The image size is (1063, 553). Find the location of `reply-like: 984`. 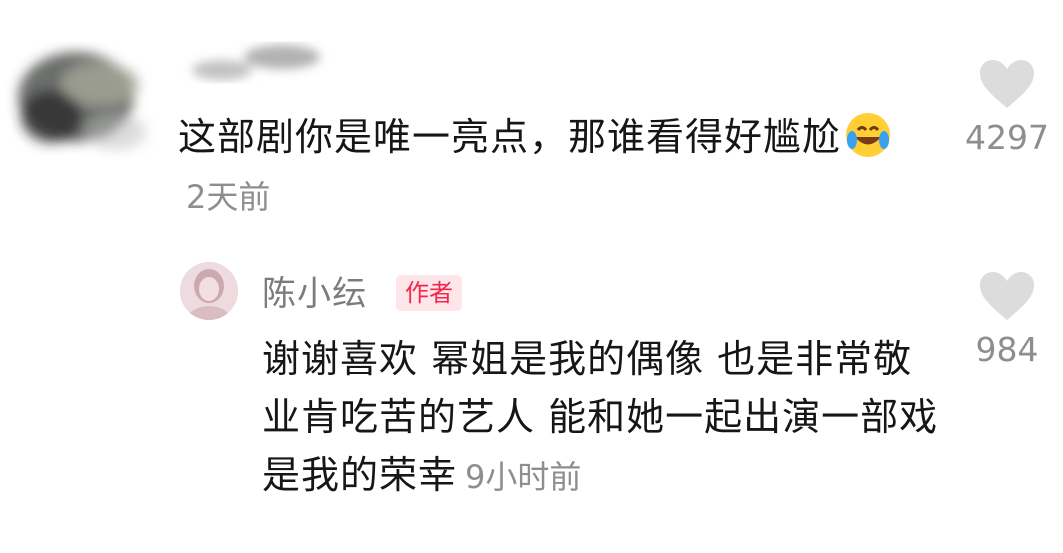

reply-like: 984 is located at coordinates (1007, 319).